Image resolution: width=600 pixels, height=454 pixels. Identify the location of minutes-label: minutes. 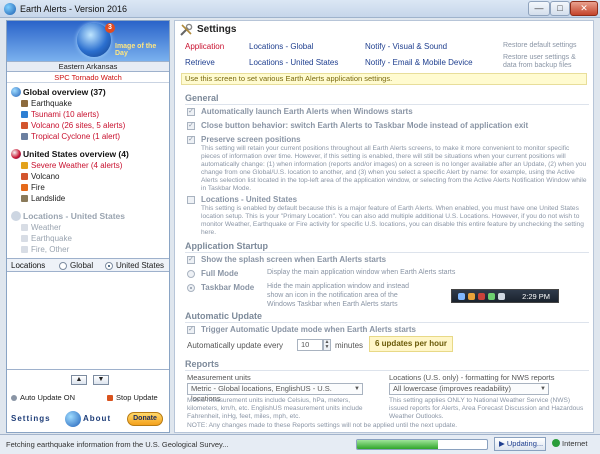
(349, 345).